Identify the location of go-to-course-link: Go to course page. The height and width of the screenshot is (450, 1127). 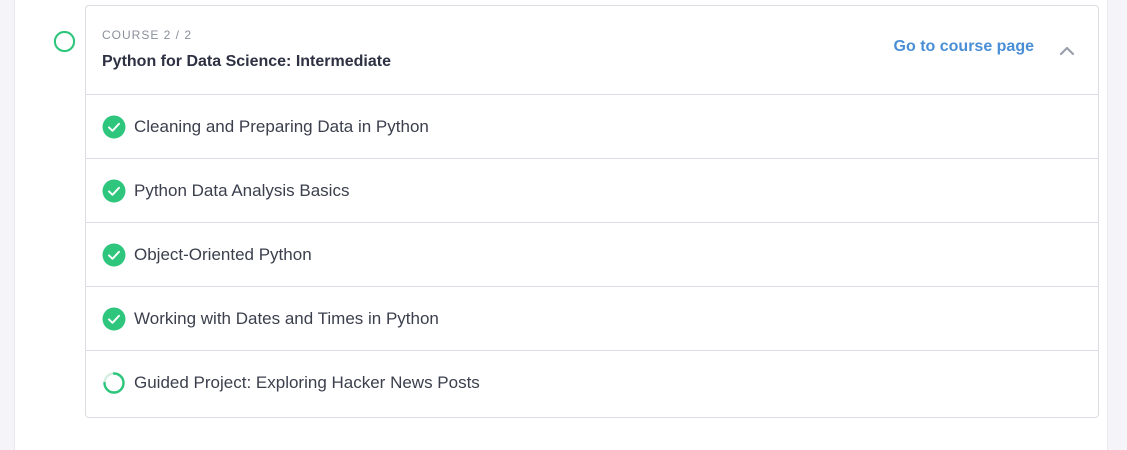
(964, 47).